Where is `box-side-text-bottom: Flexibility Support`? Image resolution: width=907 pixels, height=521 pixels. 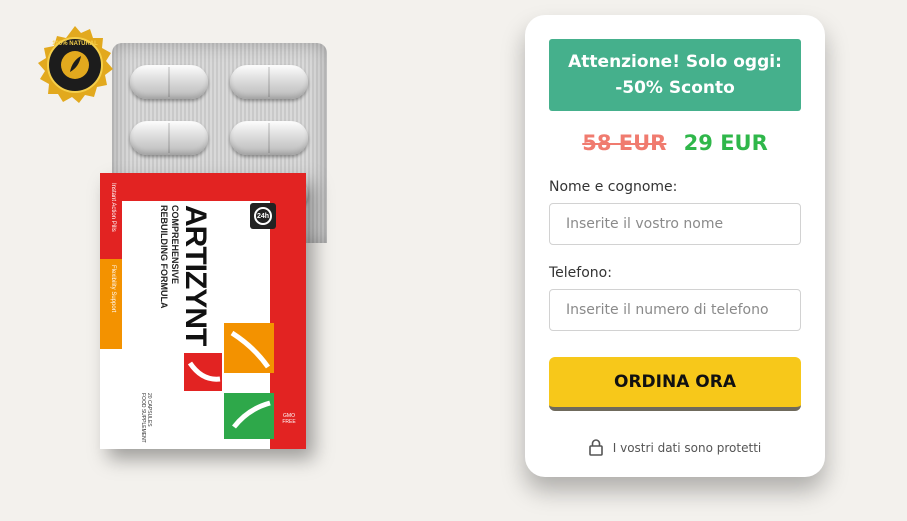 box-side-text-bottom: Flexibility Support is located at coordinates (113, 289).